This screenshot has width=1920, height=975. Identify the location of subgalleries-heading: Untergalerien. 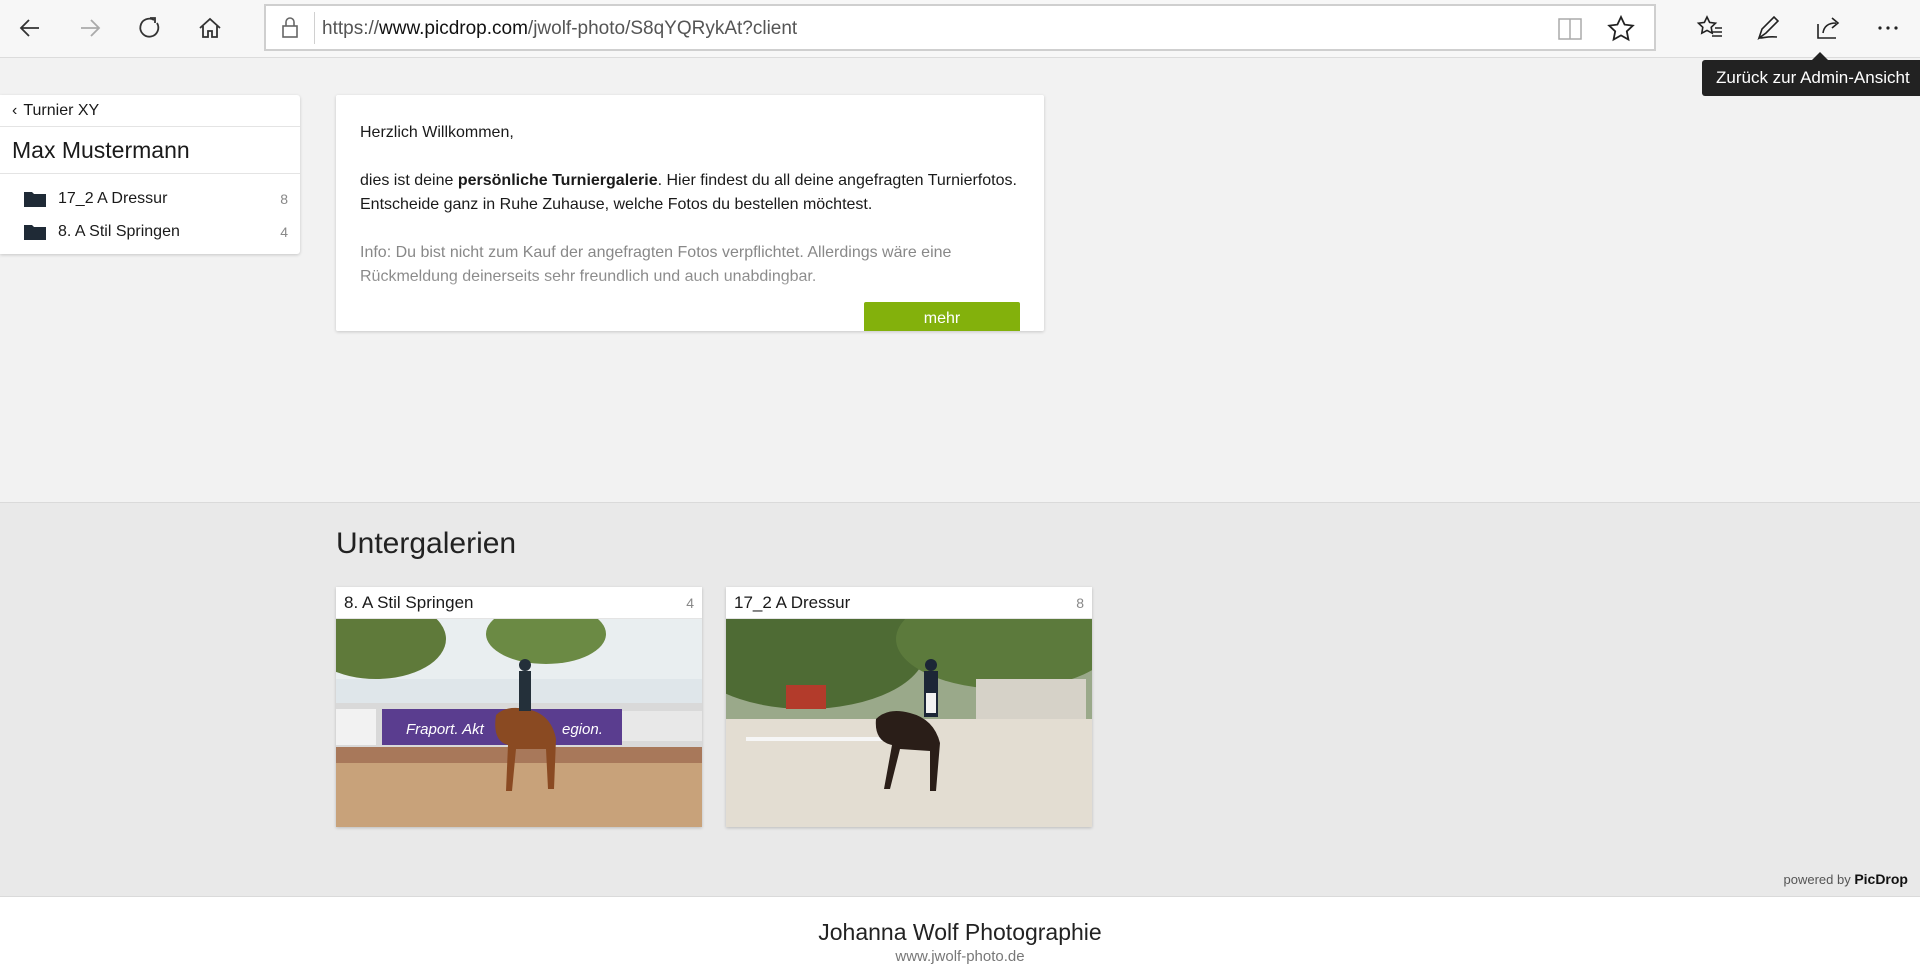
(426, 543).